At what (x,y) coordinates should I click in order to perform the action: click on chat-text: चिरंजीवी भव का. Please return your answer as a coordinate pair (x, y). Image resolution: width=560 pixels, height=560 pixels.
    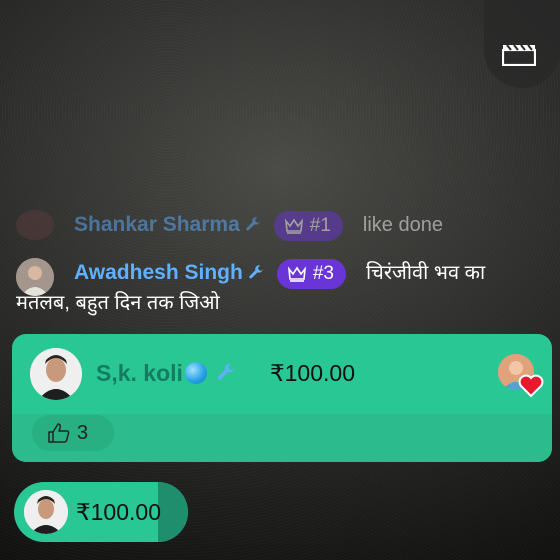
    Looking at the image, I should click on (425, 273).